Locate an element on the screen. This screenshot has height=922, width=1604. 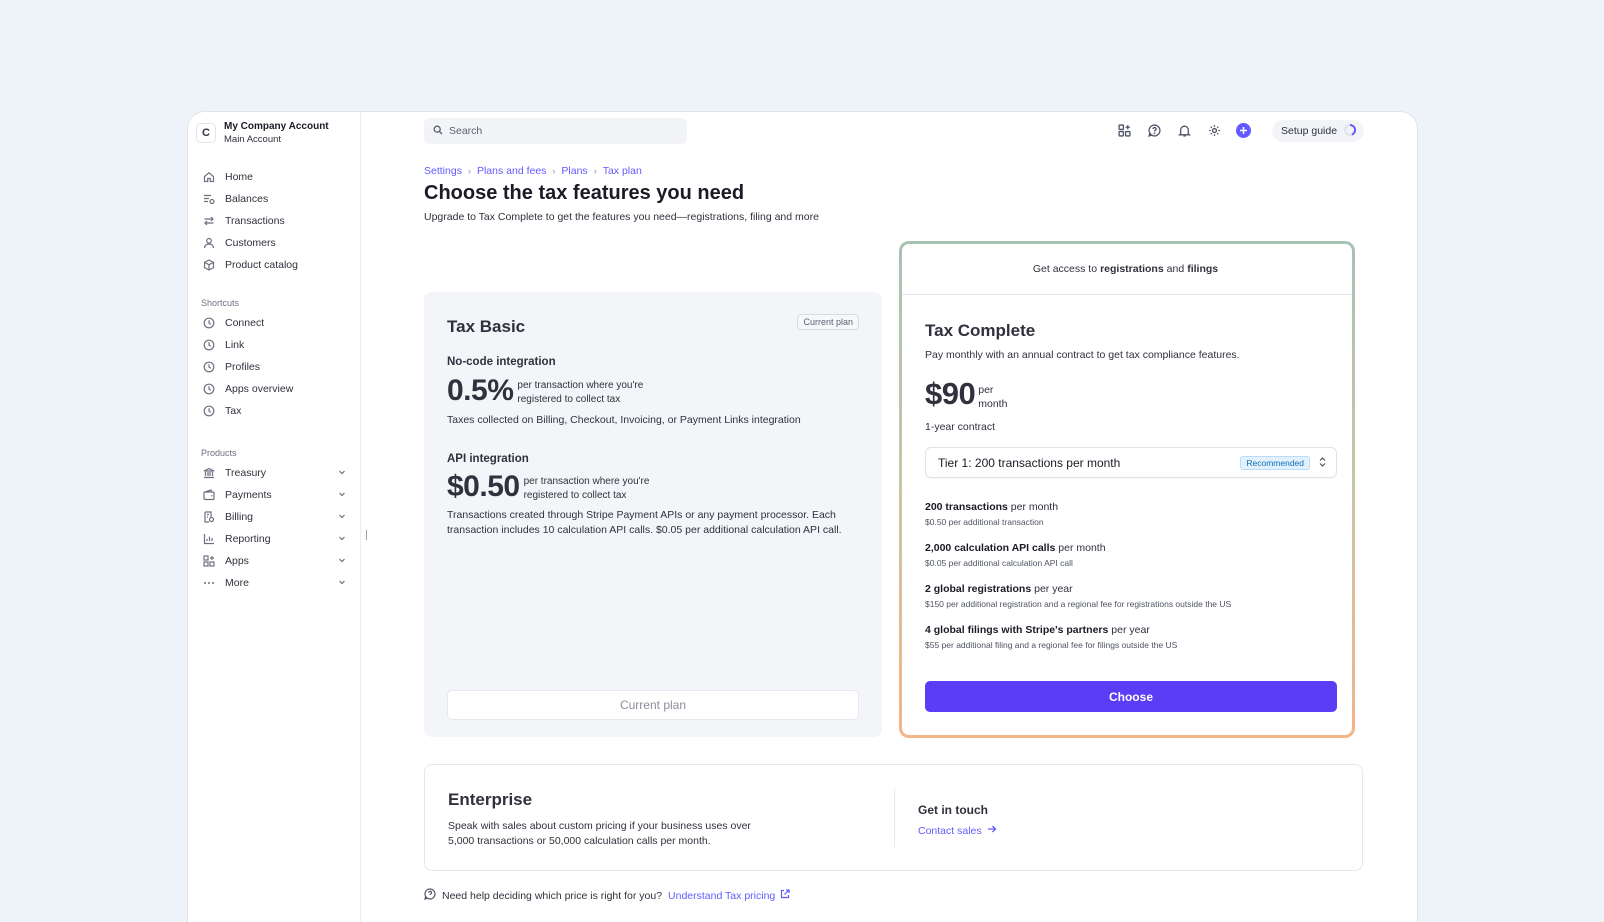
sidebar-item-treasury: Treasury is located at coordinates (276, 473).